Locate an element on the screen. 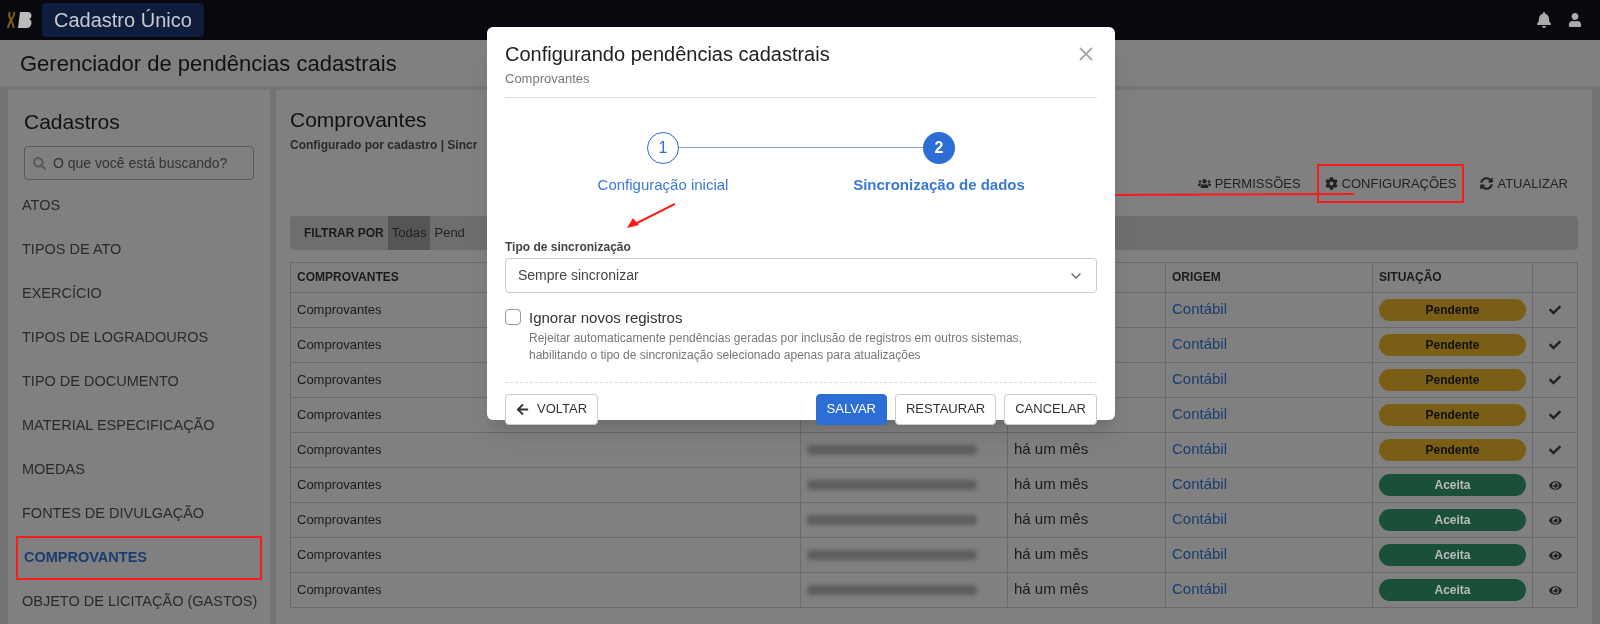 This screenshot has height=624, width=1600. bell-icon is located at coordinates (1544, 20).